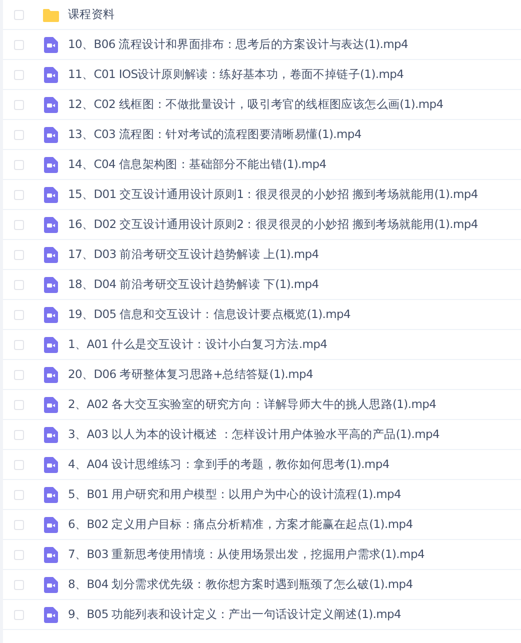  What do you see at coordinates (240, 584) in the screenshot?
I see `file-name: 8、B04 划分需求优先级：教你想方案时遇到瓶颈了怎么破(1).mp4` at bounding box center [240, 584].